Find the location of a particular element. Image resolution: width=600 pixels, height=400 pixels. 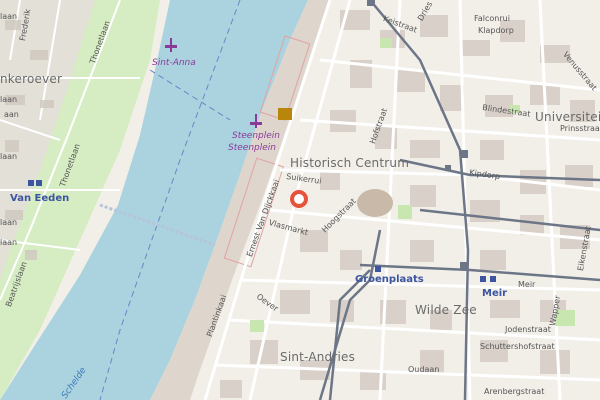

cathedral is located at coordinates (375, 203).